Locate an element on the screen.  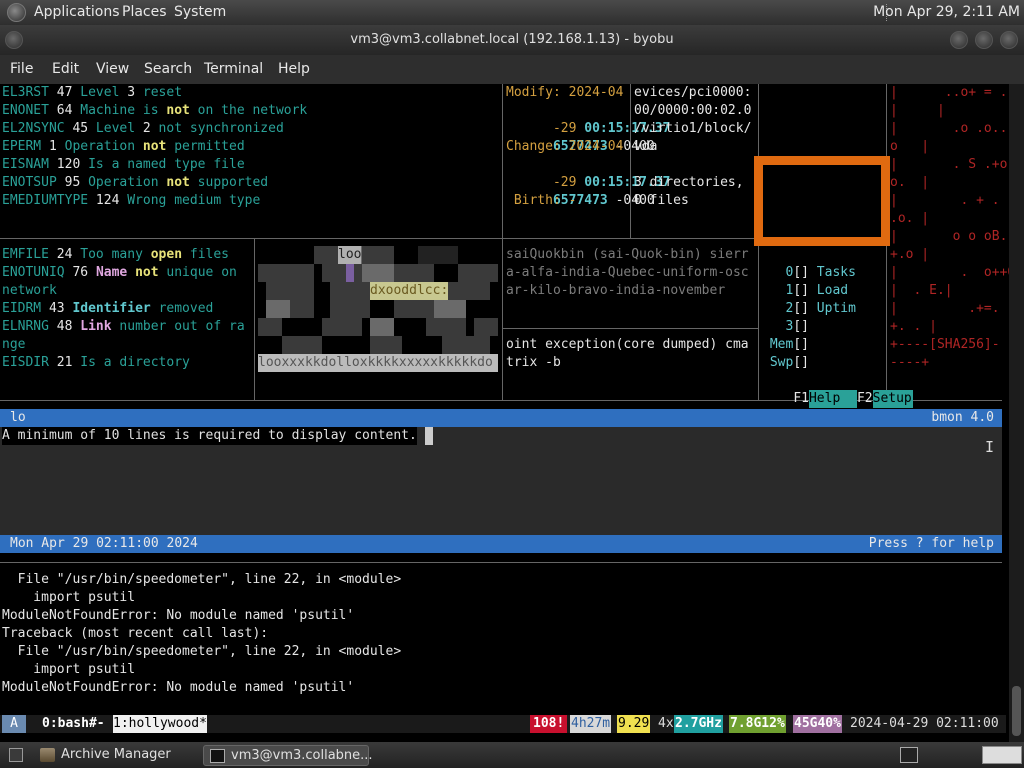
sha-art-line: +----[SHA256]- is located at coordinates (945, 344).